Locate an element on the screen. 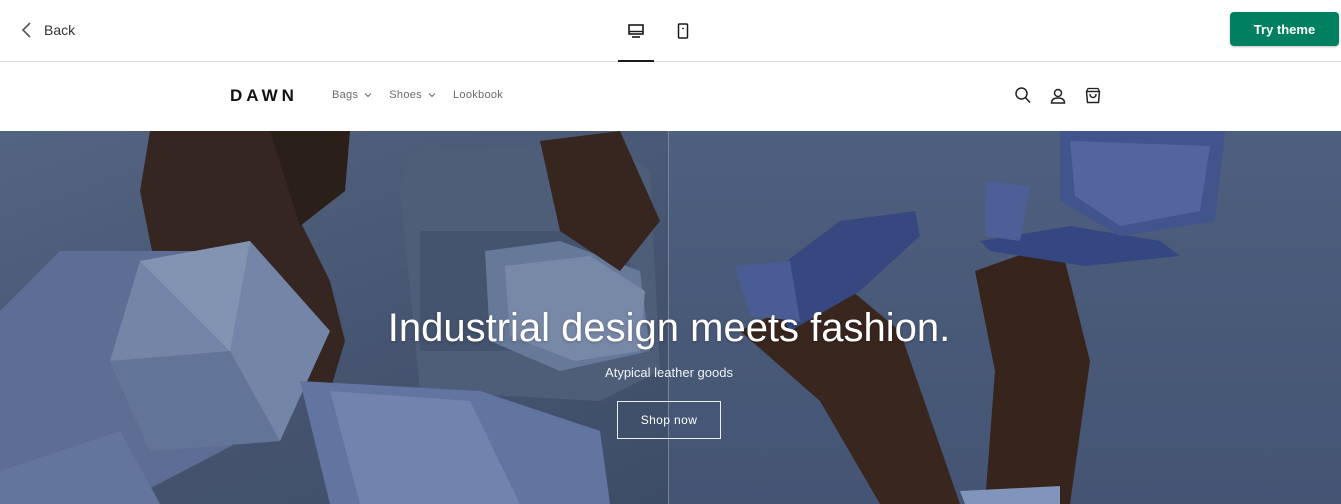  main-nav: Bags Shoes Lookbook is located at coordinates (417, 95).